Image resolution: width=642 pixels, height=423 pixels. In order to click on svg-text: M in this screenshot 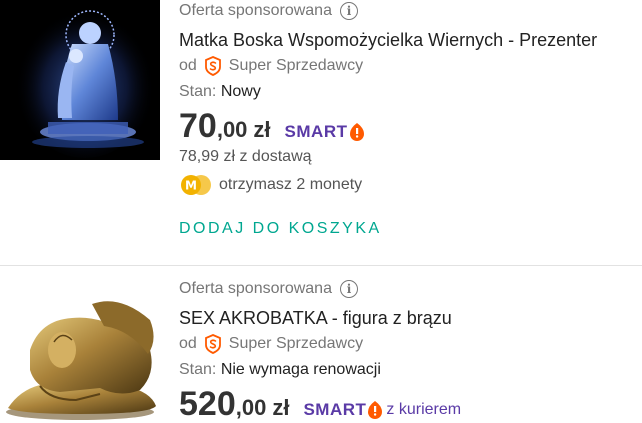, I will do `click(191, 186)`.